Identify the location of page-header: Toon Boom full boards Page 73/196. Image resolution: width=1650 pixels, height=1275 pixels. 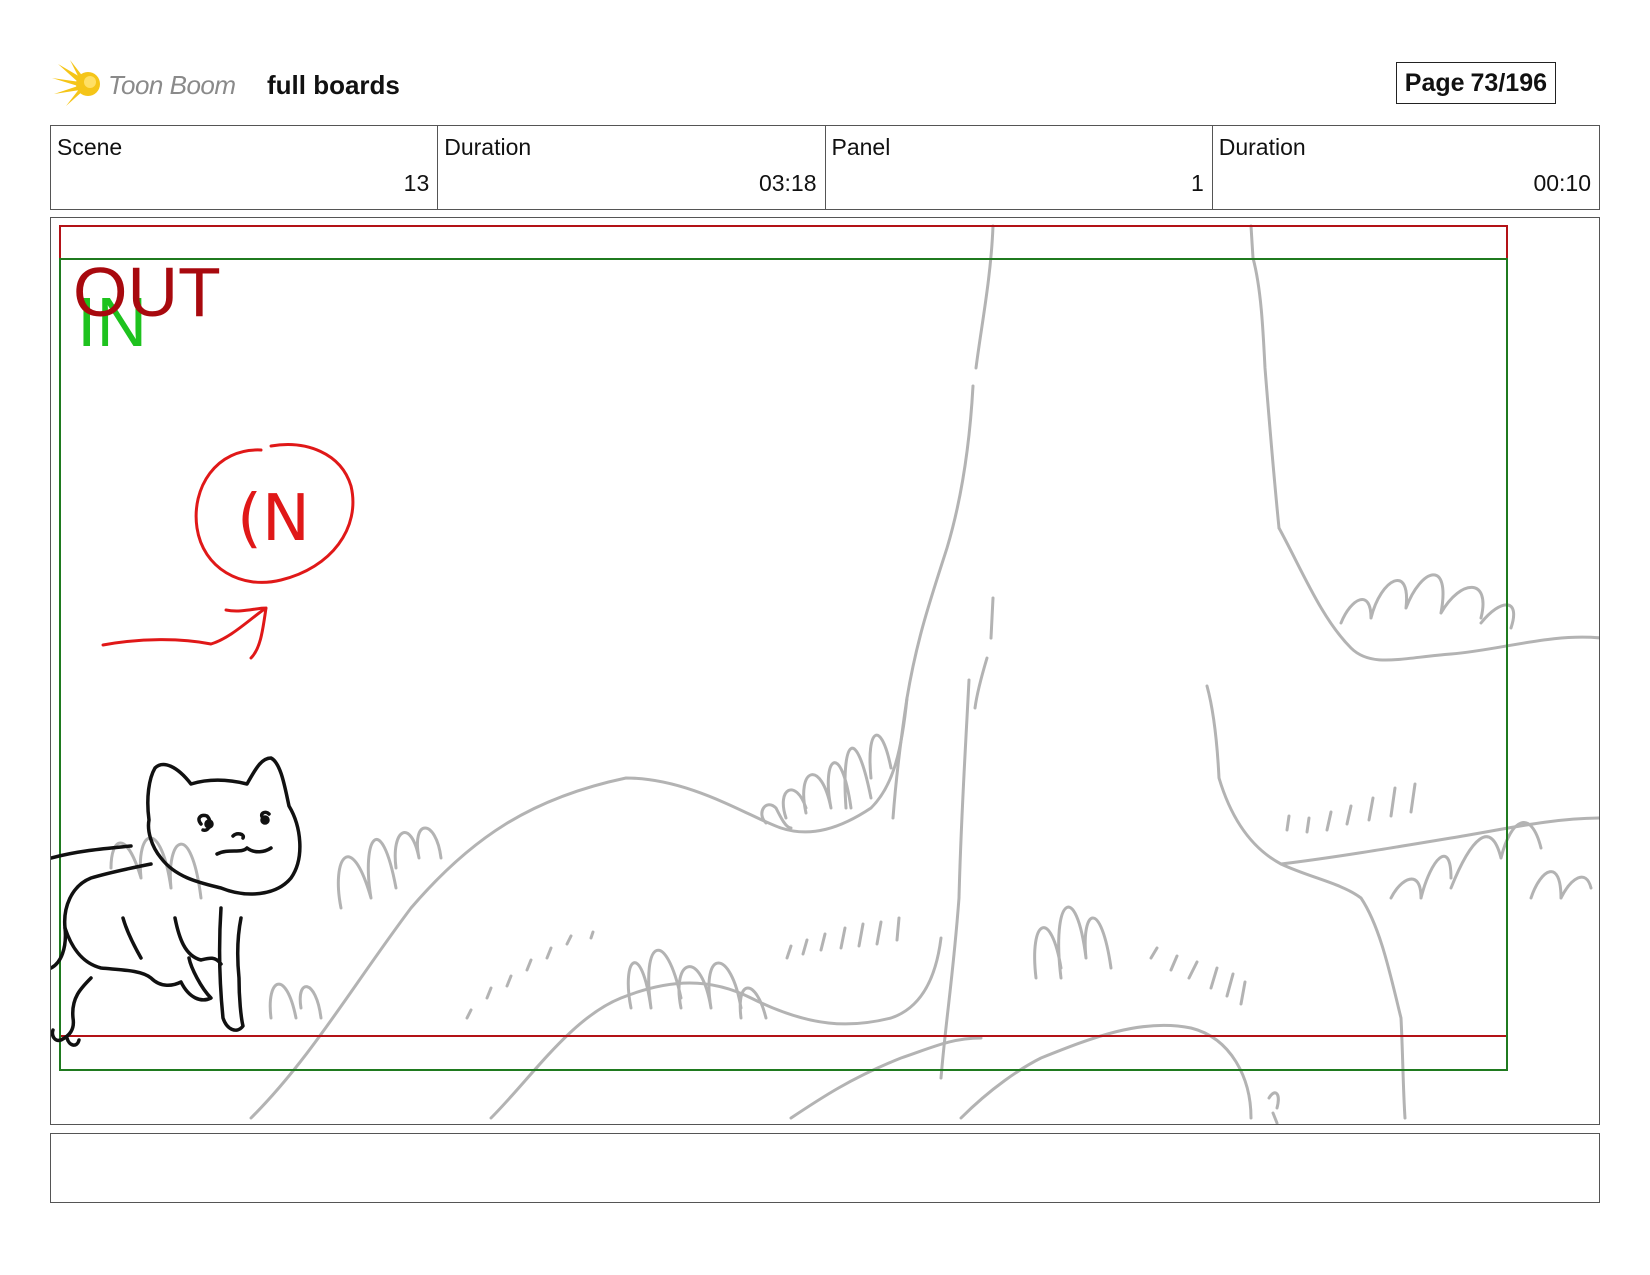
(828, 84).